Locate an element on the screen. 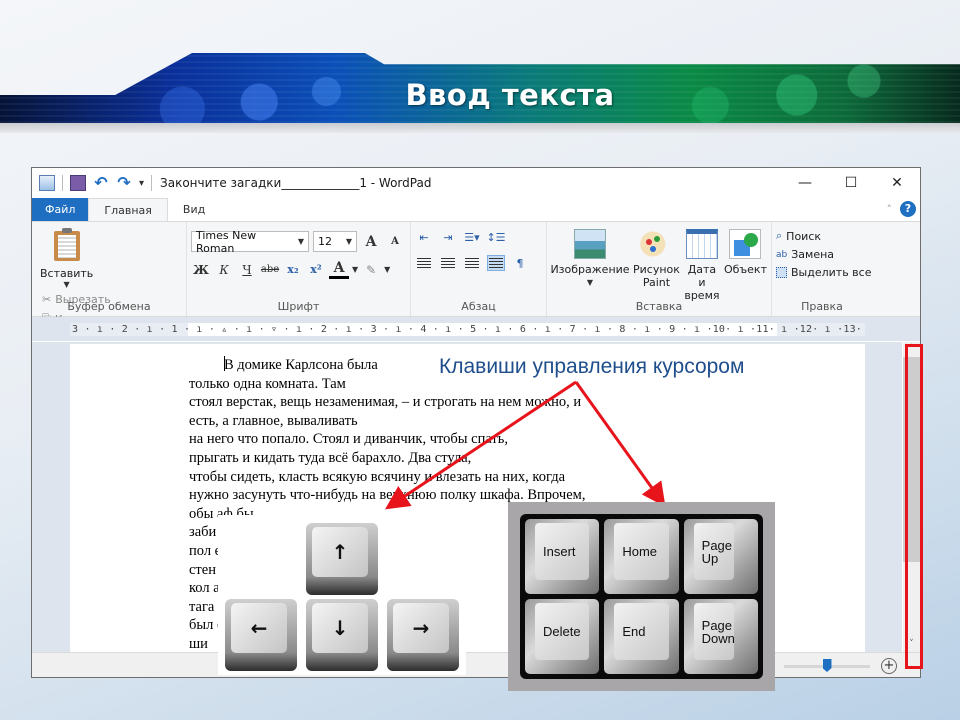 This screenshot has height=720, width=960. select-all-button: Выделить все is located at coordinates (823, 272).